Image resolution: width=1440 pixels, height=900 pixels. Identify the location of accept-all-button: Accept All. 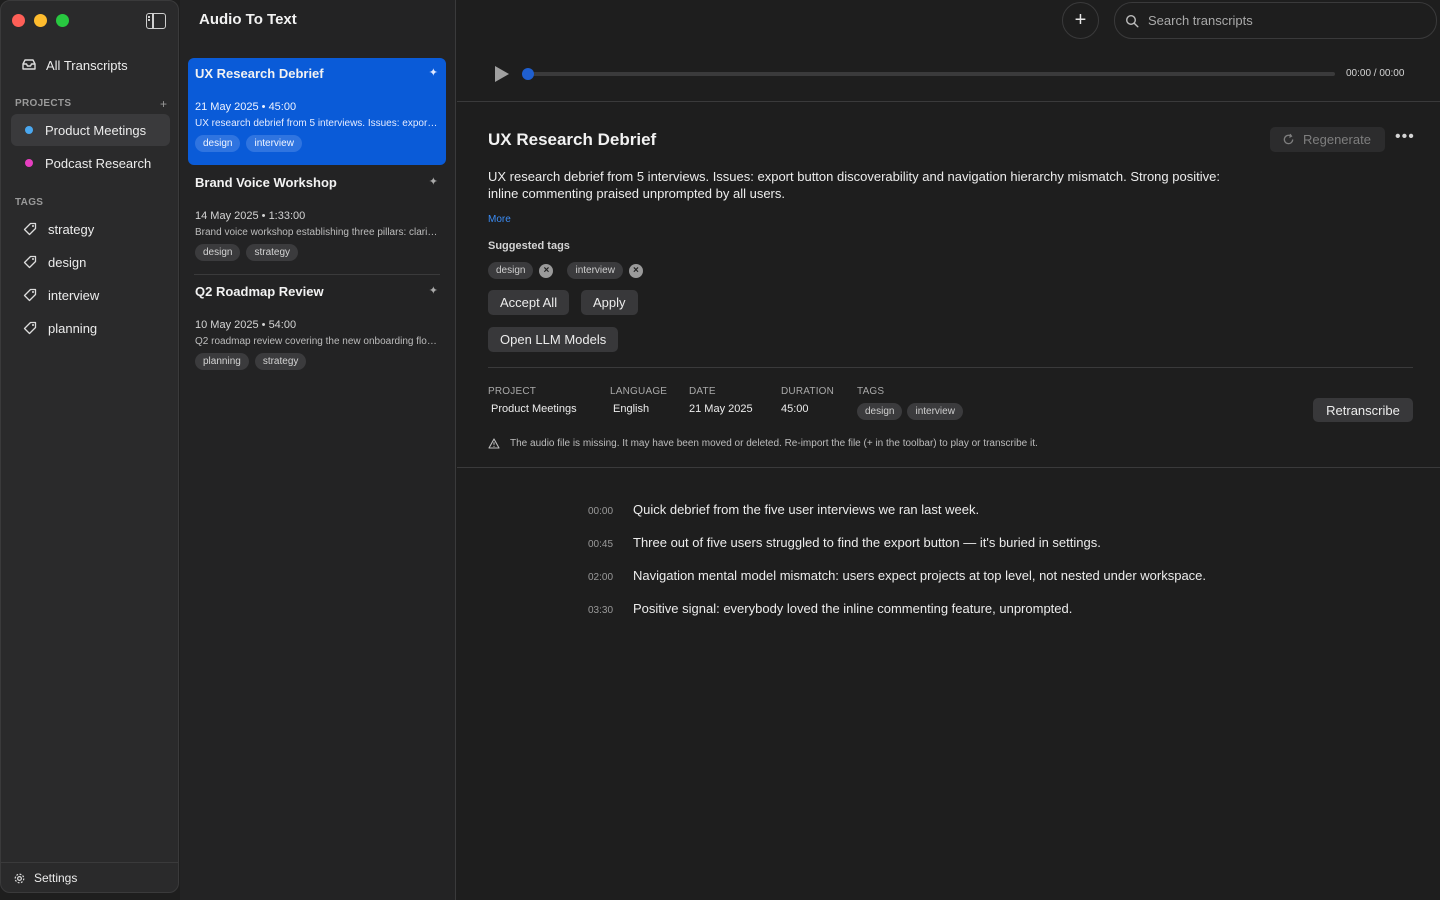
(529, 302).